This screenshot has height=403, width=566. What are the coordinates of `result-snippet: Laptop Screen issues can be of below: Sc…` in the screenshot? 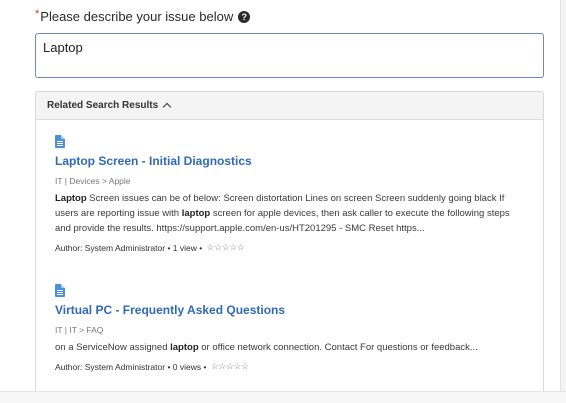 It's located at (290, 213).